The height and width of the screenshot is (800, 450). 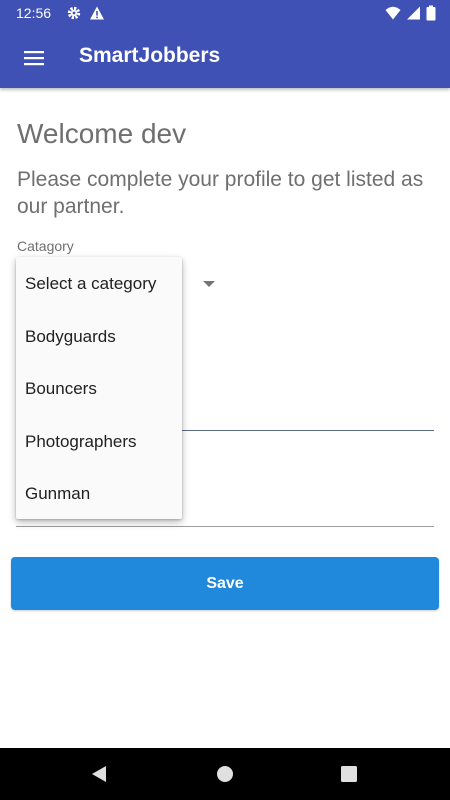 I want to click on dropdown-option-bouncers: Bouncers, so click(x=99, y=388).